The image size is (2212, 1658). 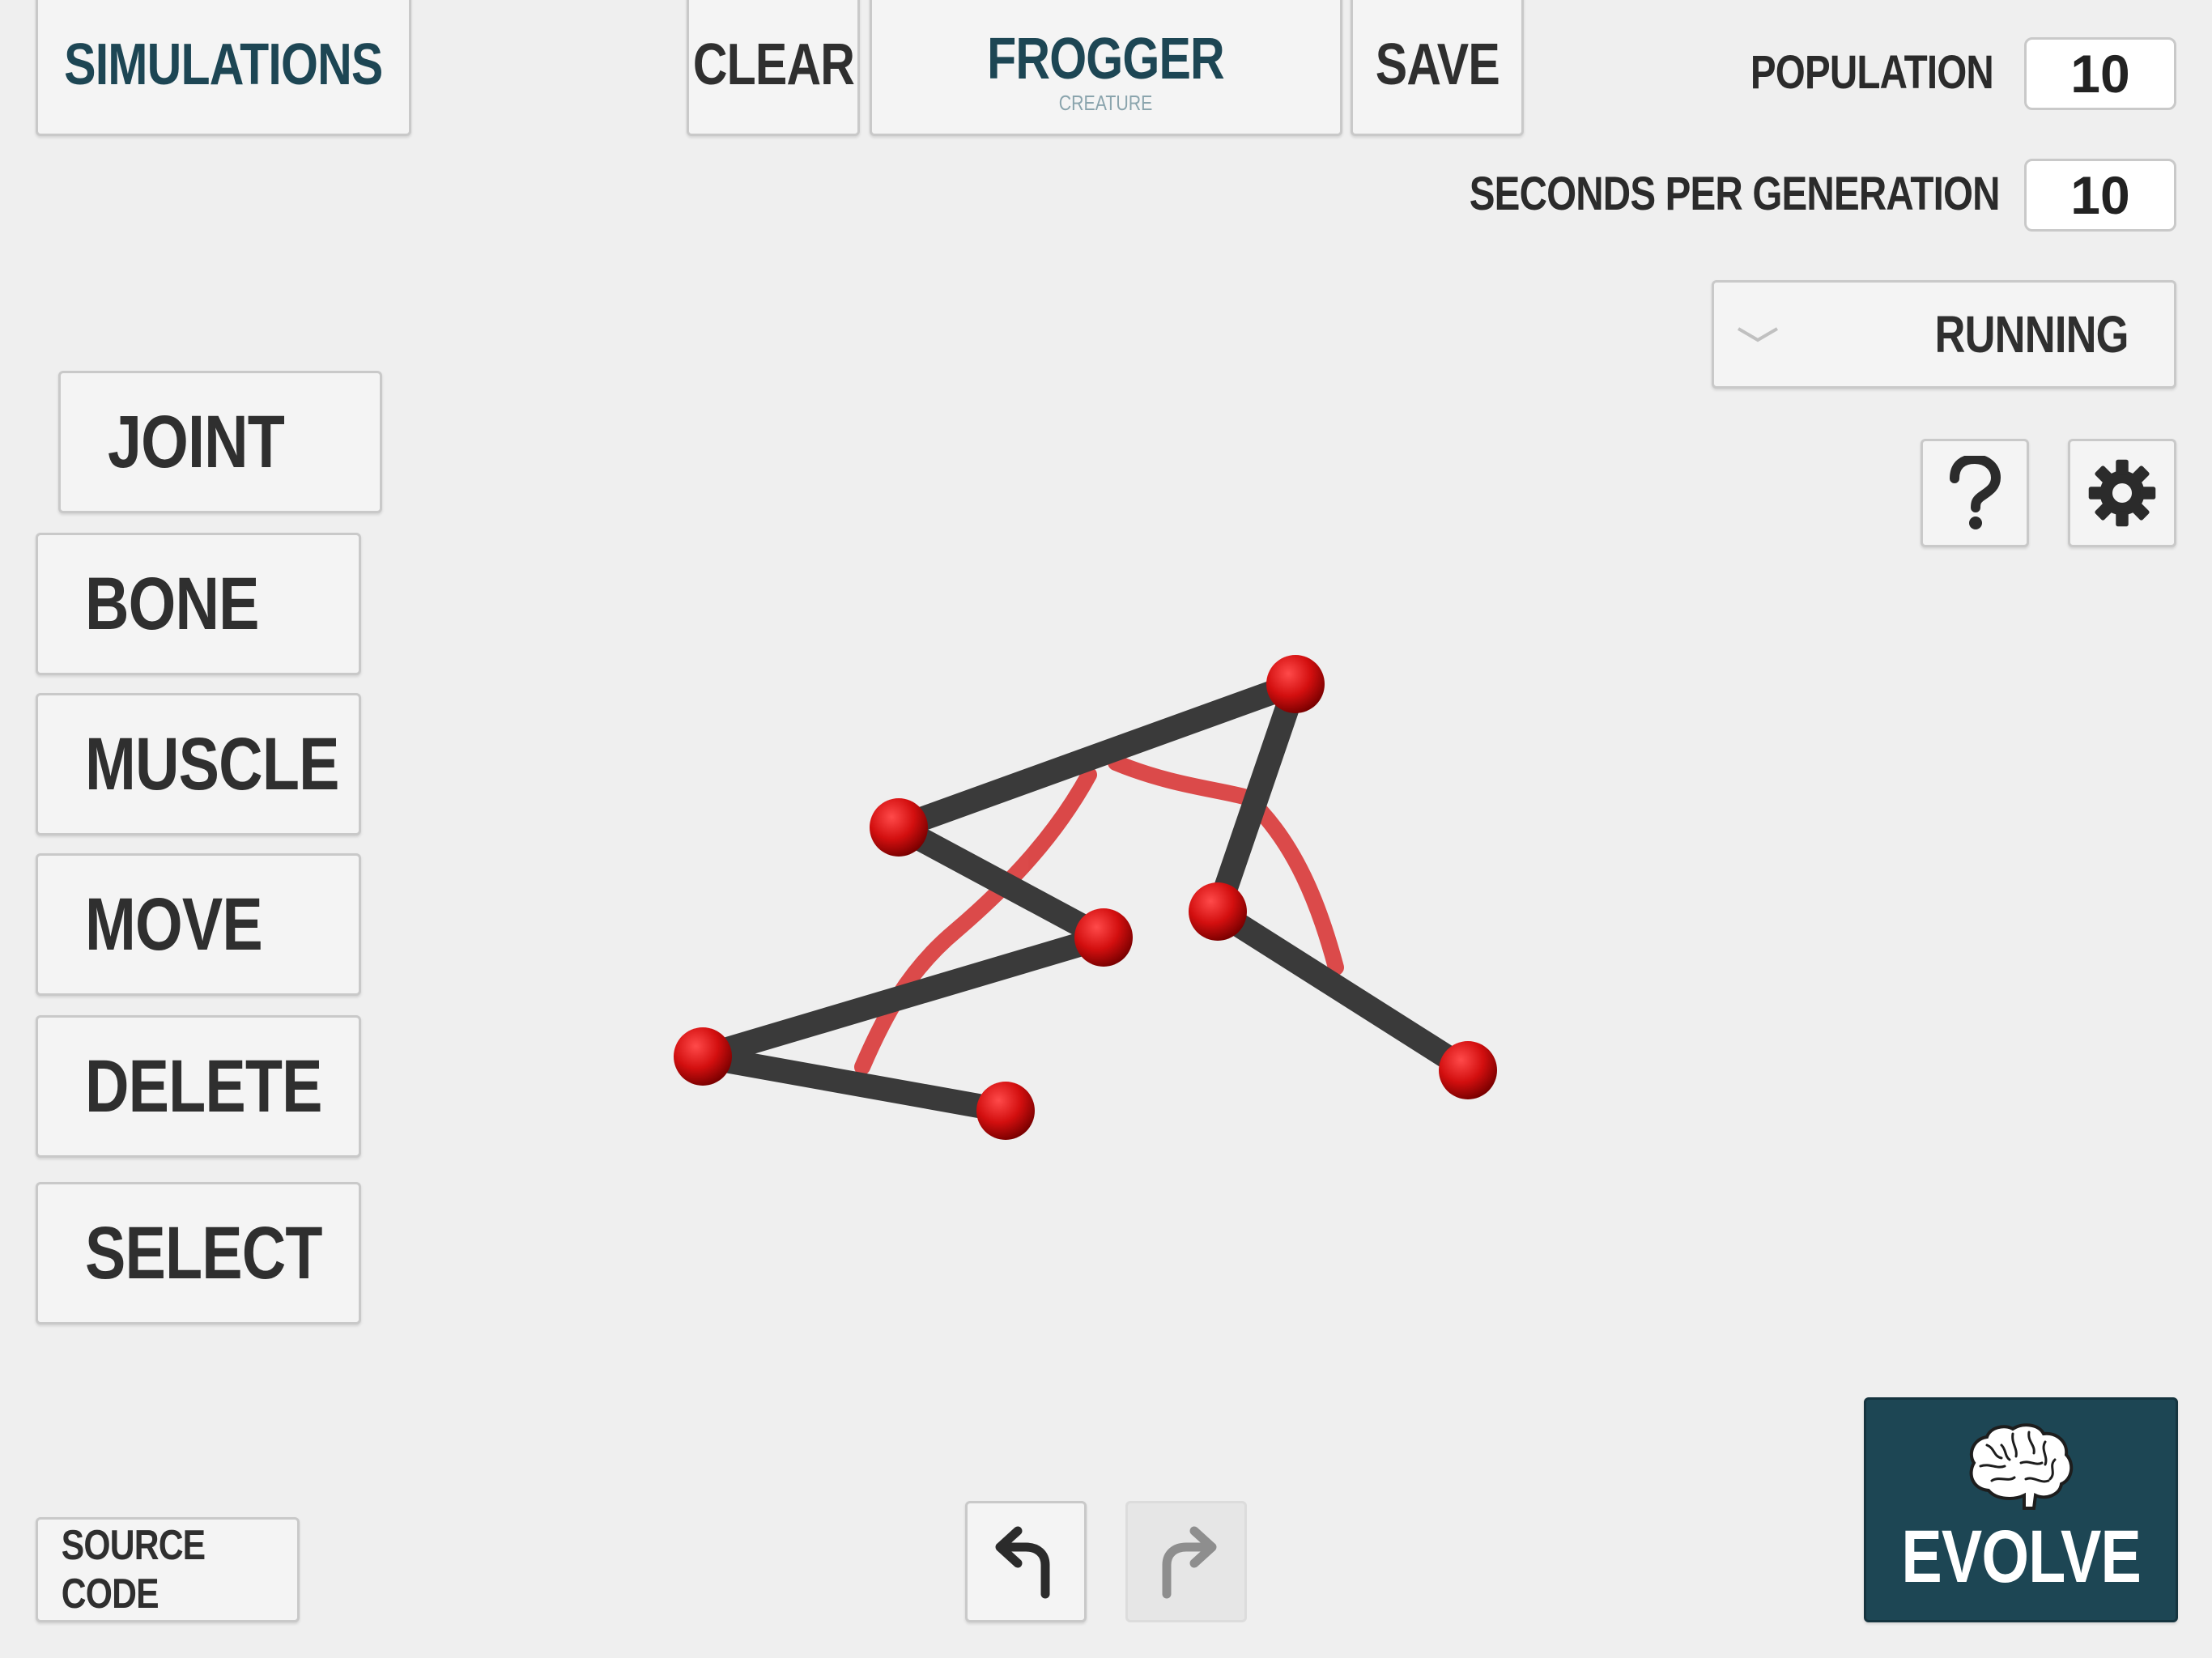 I want to click on redo-button, so click(x=1186, y=1561).